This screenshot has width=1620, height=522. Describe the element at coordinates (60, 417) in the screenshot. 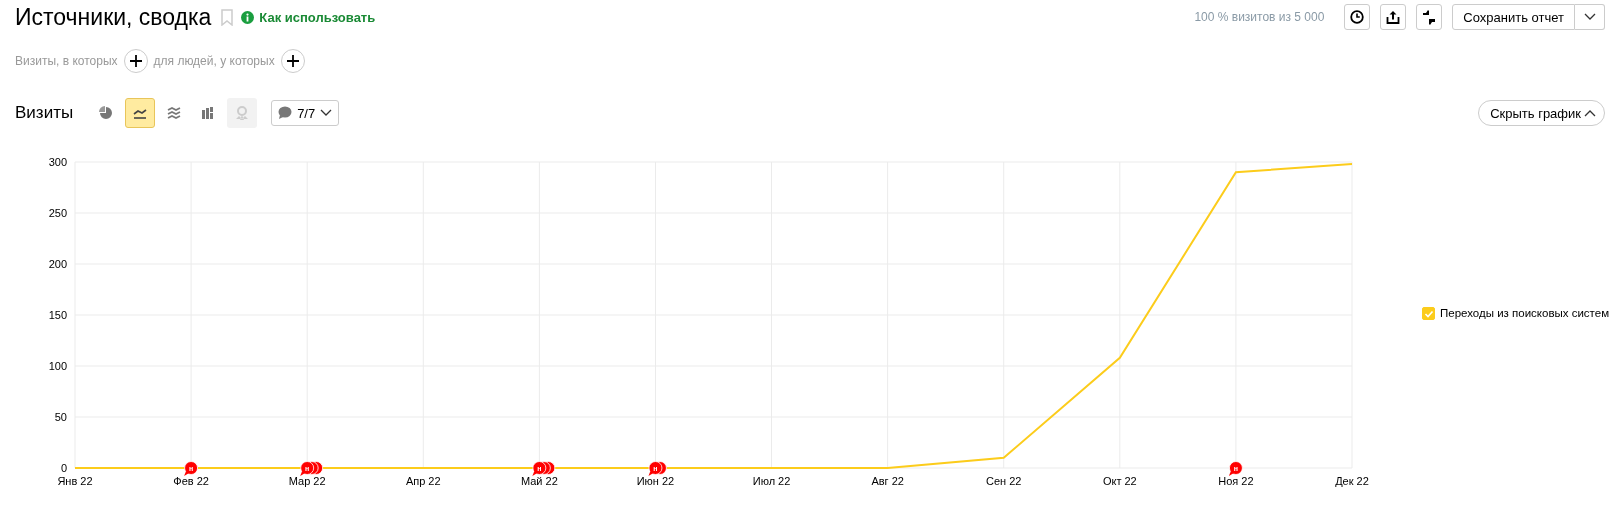

I see `y-tick-label: 50` at that location.